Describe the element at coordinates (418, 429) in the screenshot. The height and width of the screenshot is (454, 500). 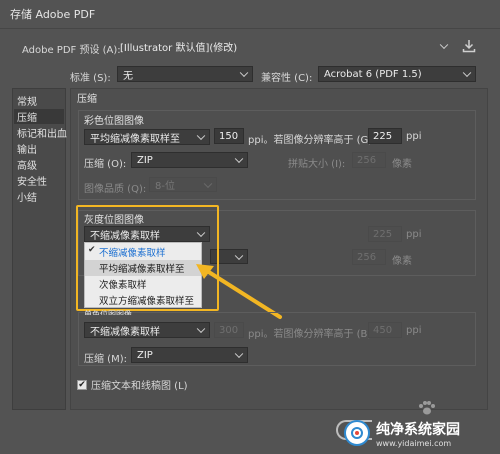
I see `watermark-cn: 纯净系统家园` at that location.